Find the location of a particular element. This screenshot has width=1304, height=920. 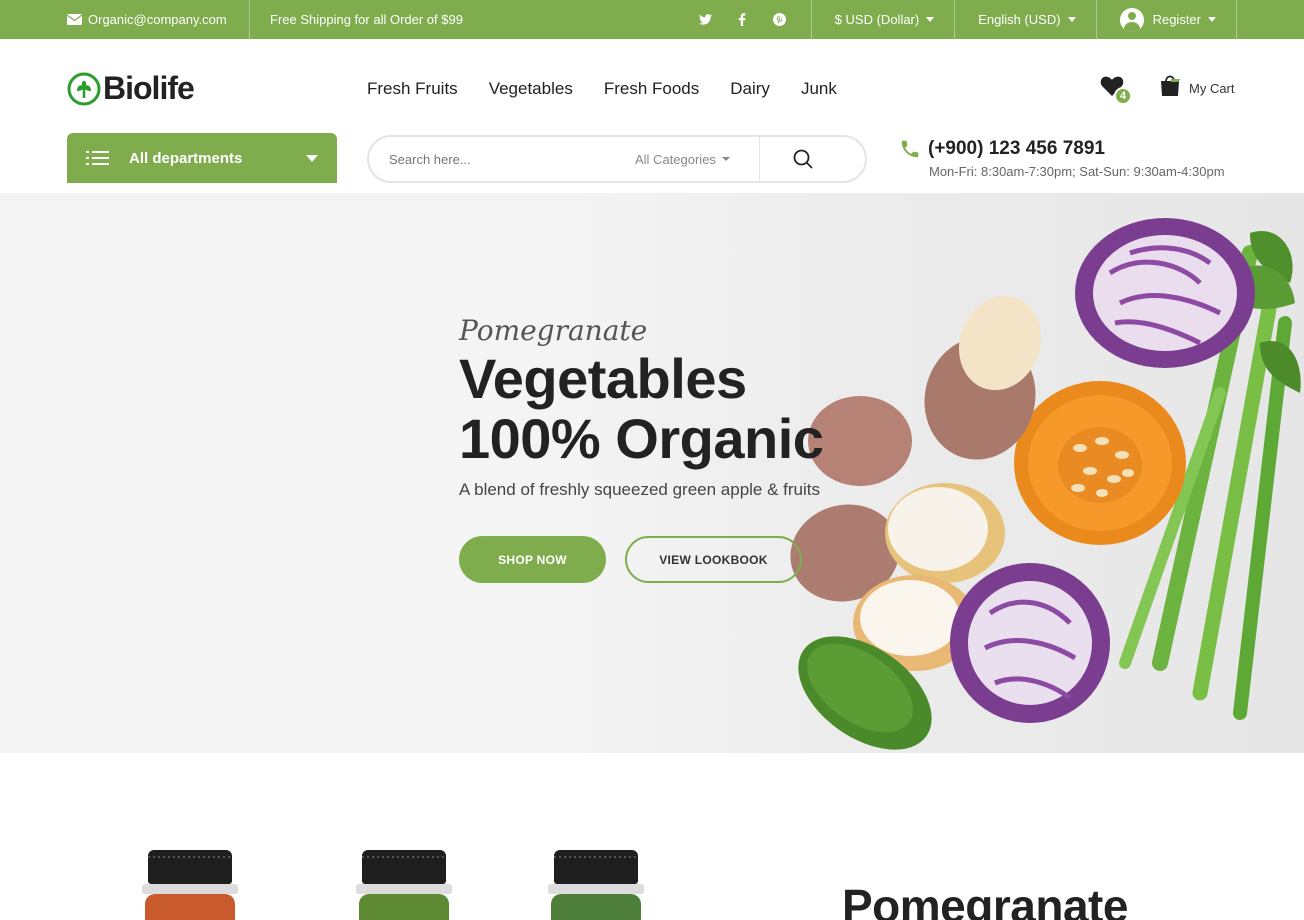

phone-icon is located at coordinates (910, 149).